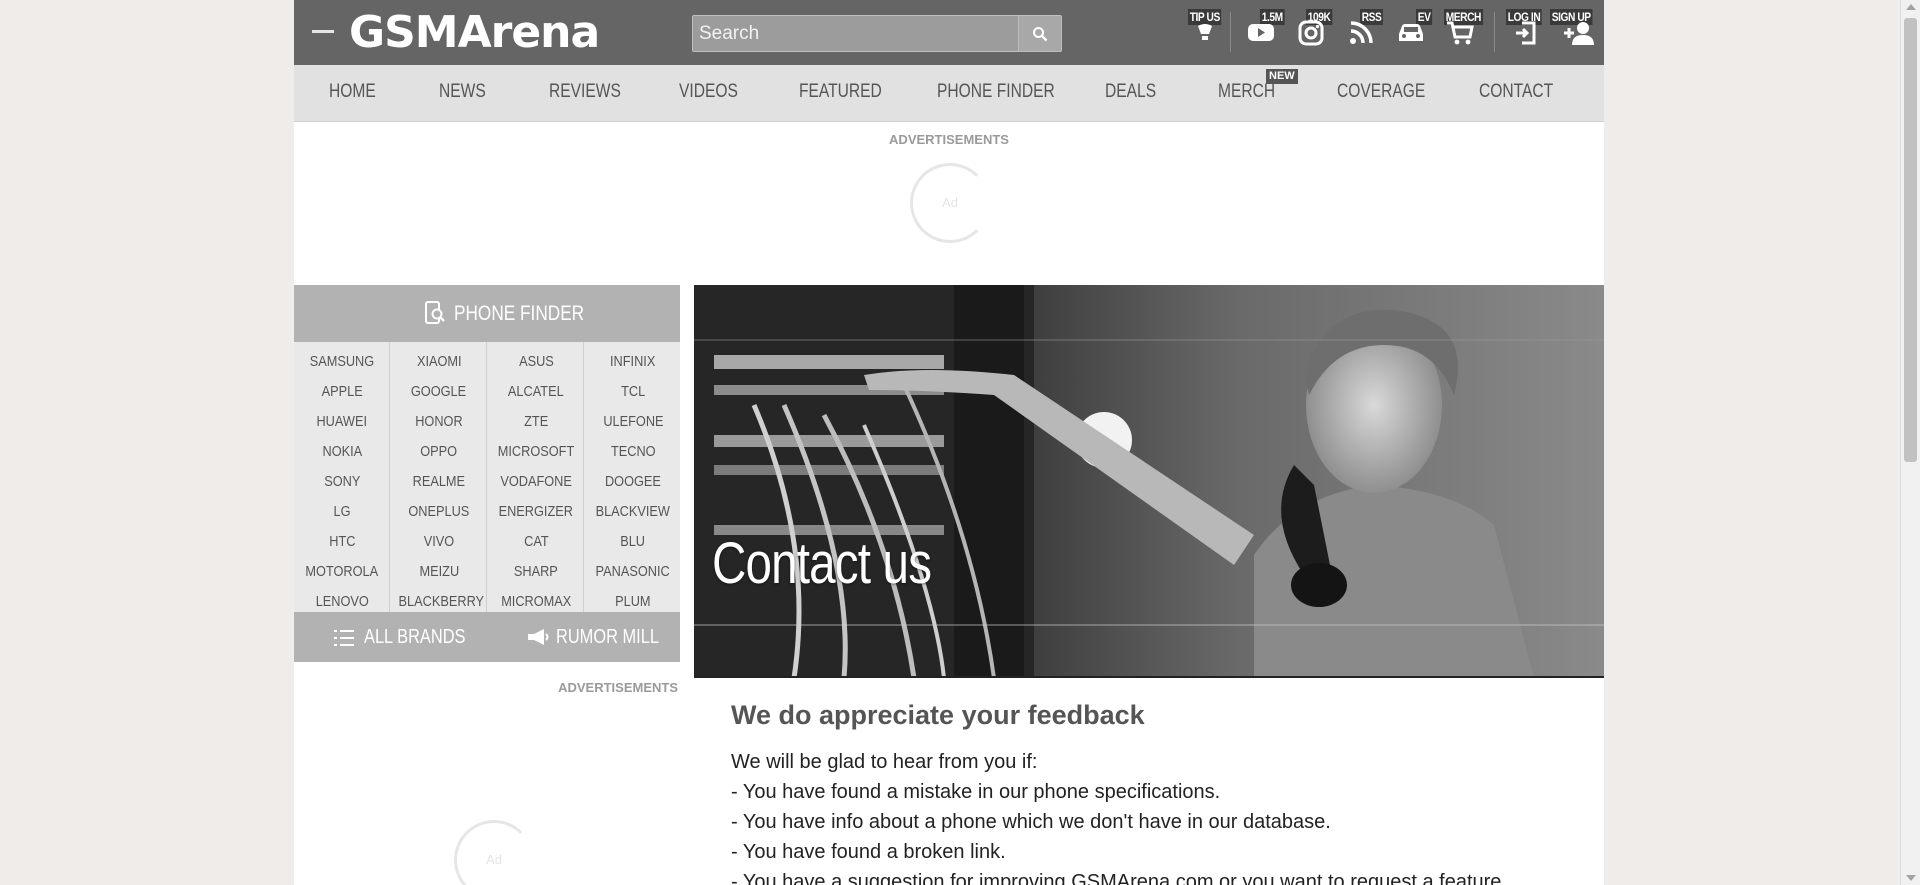 The height and width of the screenshot is (885, 1920). Describe the element at coordinates (633, 571) in the screenshot. I see `brand-link: PANASONIC` at that location.